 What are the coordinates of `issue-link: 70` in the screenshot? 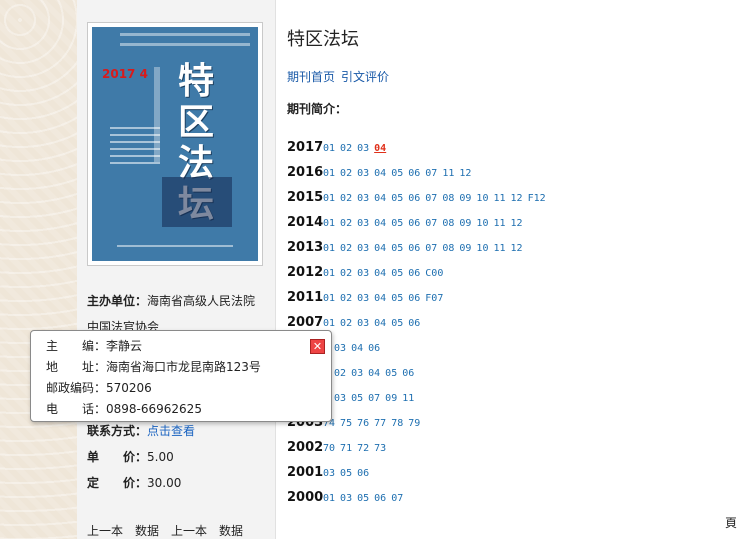 It's located at (329, 448).